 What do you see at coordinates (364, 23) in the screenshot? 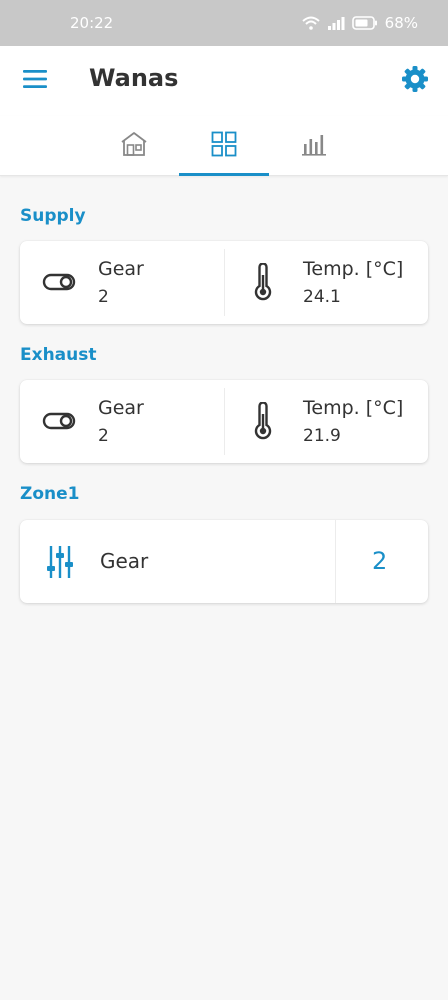
I see `battery-icon` at bounding box center [364, 23].